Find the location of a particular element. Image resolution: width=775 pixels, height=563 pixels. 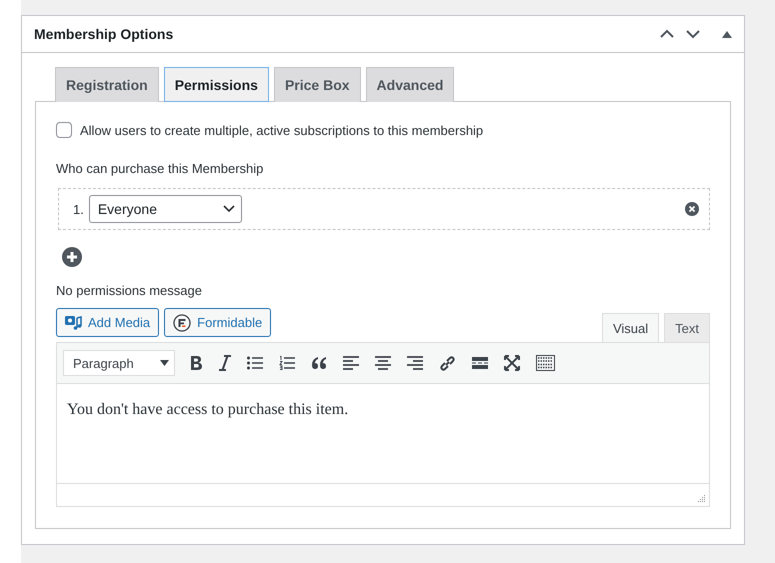

chevron-up-icon is located at coordinates (667, 34).